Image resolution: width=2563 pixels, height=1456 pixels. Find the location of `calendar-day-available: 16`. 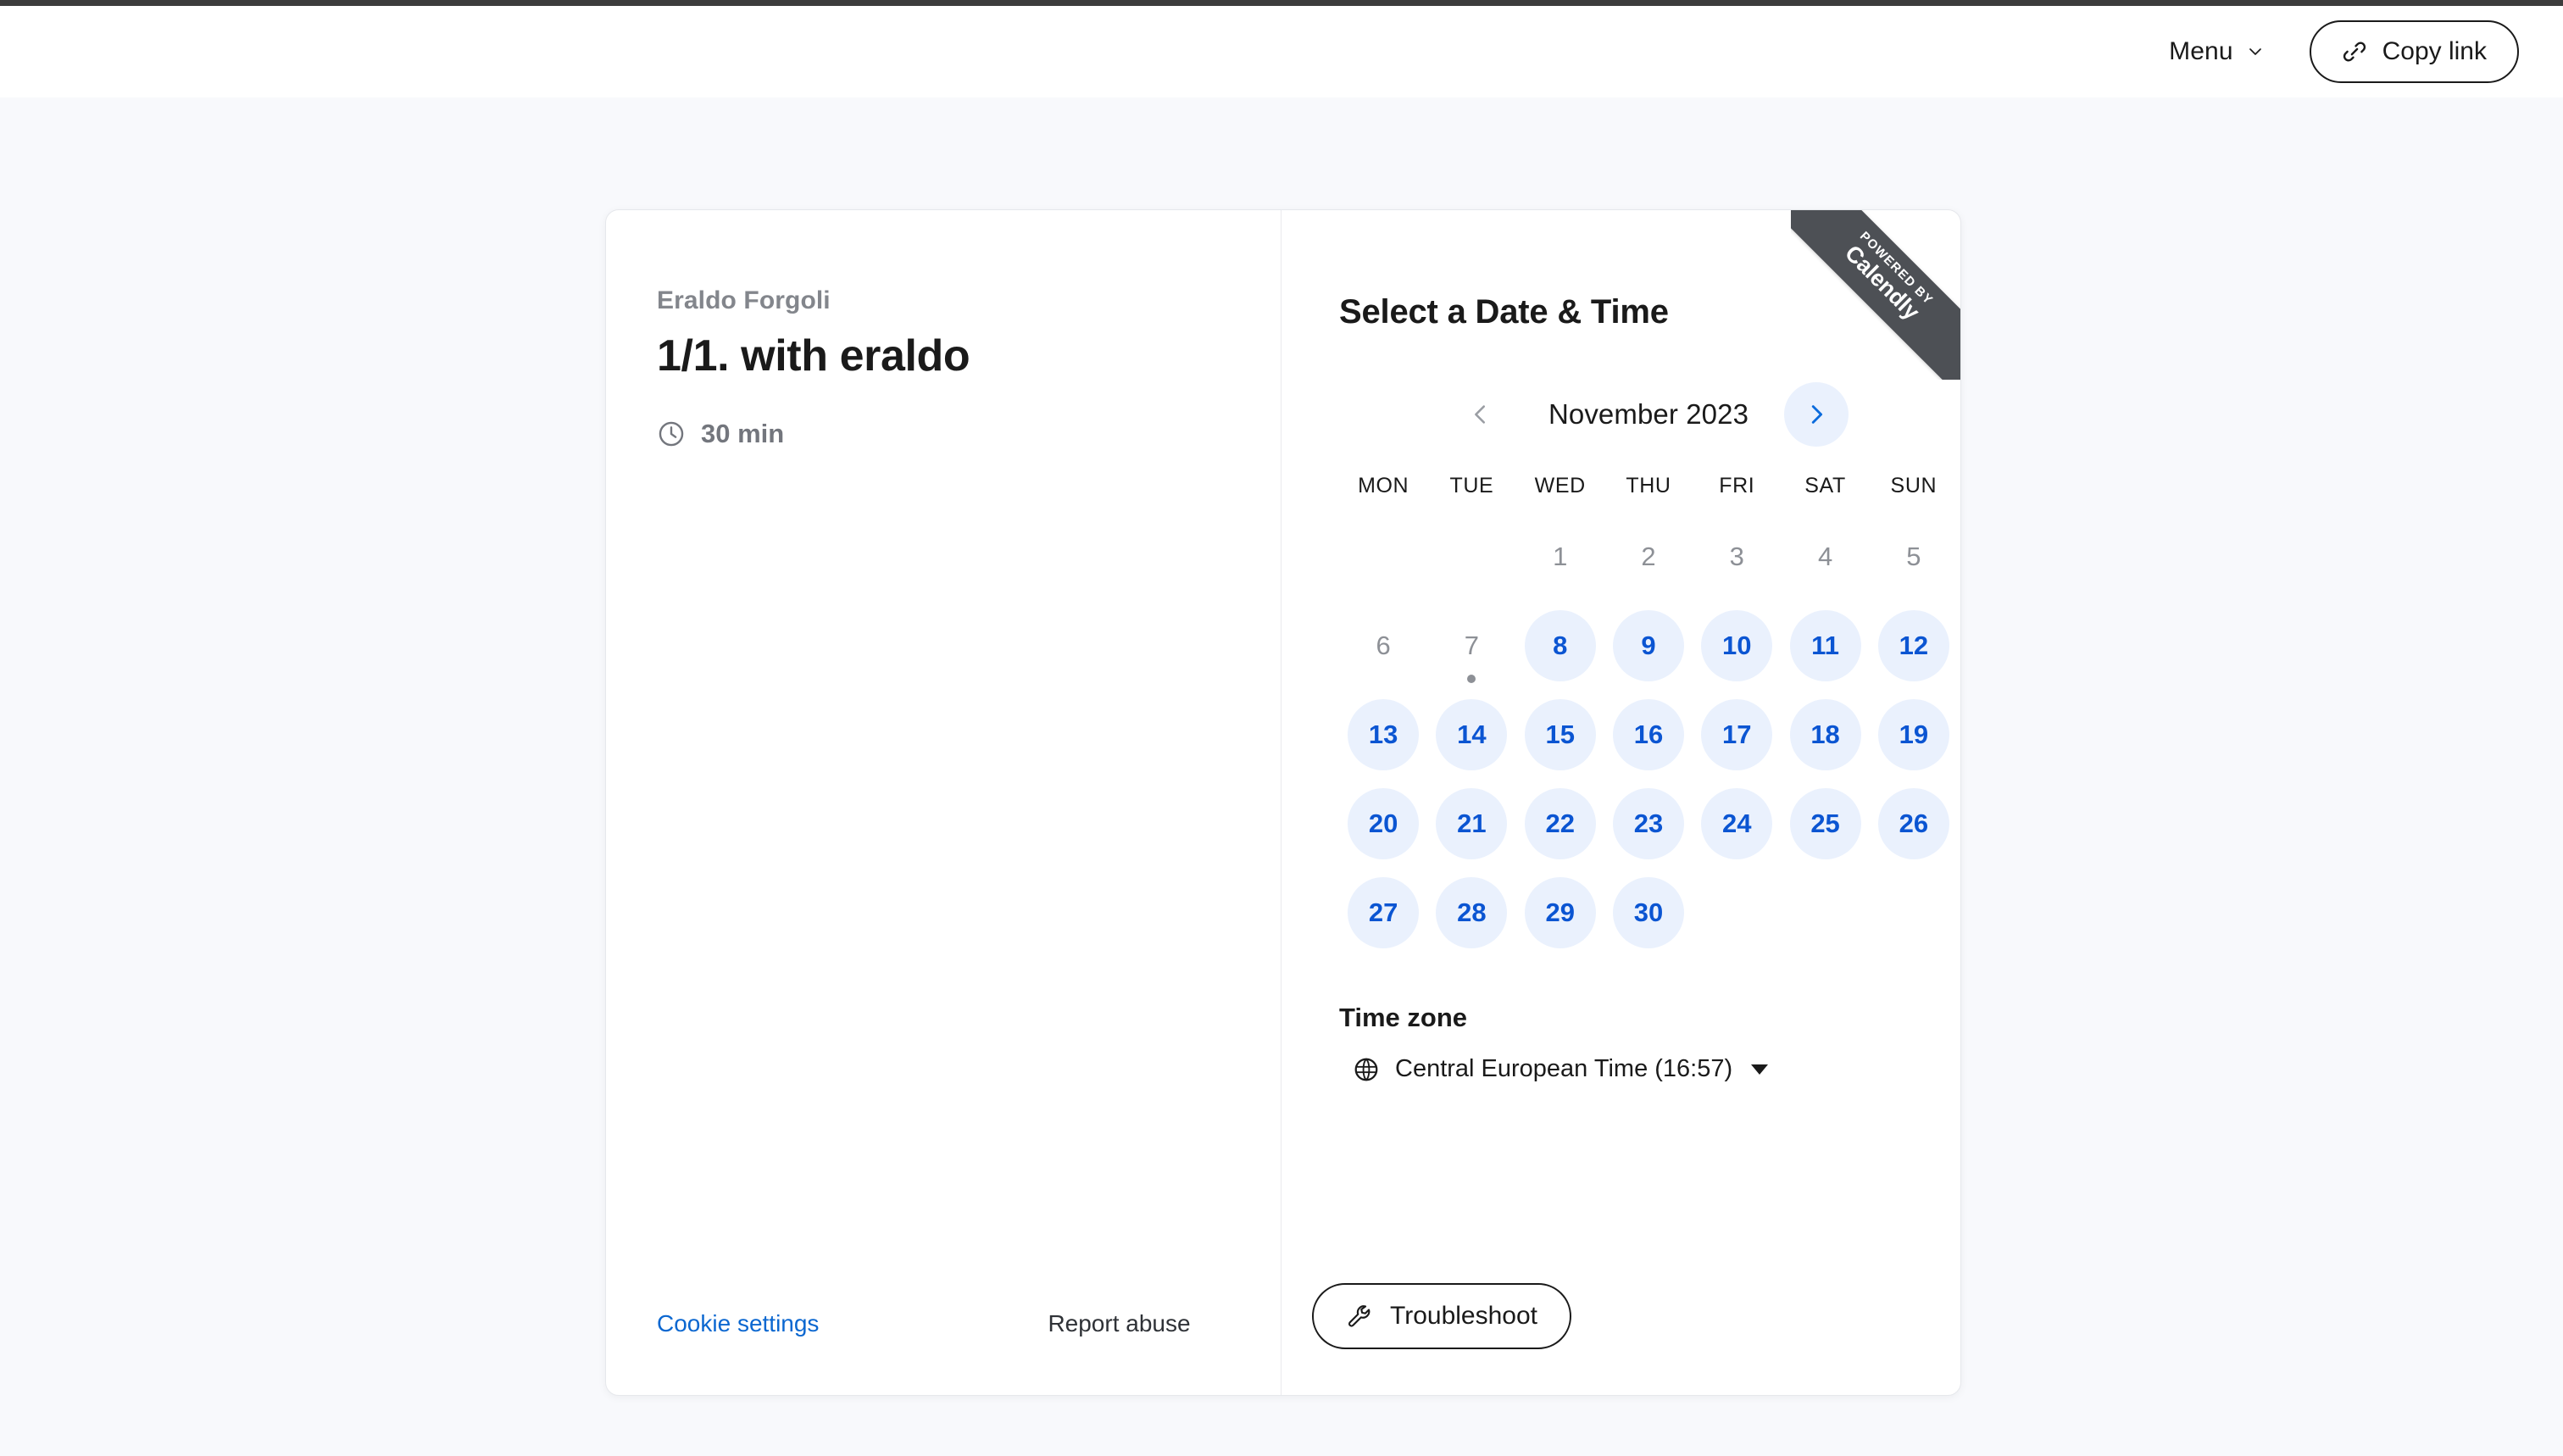

calendar-day-available: 16 is located at coordinates (1648, 734).